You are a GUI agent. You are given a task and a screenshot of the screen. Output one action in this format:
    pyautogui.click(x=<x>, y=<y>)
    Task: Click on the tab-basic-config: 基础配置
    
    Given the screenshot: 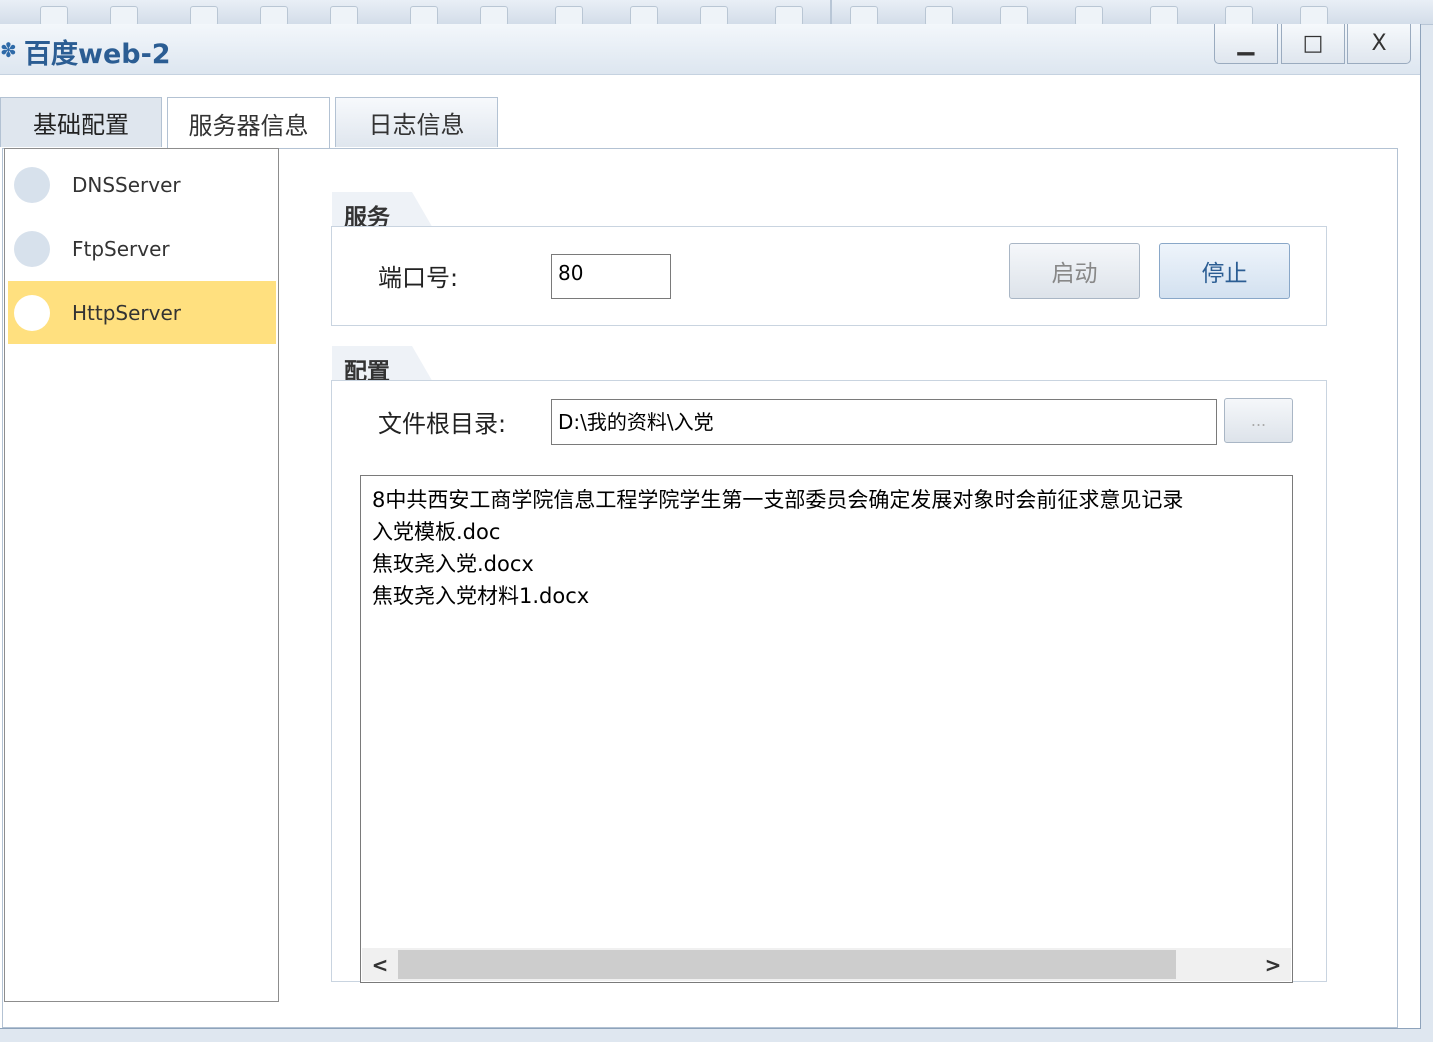 What is the action you would take?
    pyautogui.click(x=81, y=122)
    